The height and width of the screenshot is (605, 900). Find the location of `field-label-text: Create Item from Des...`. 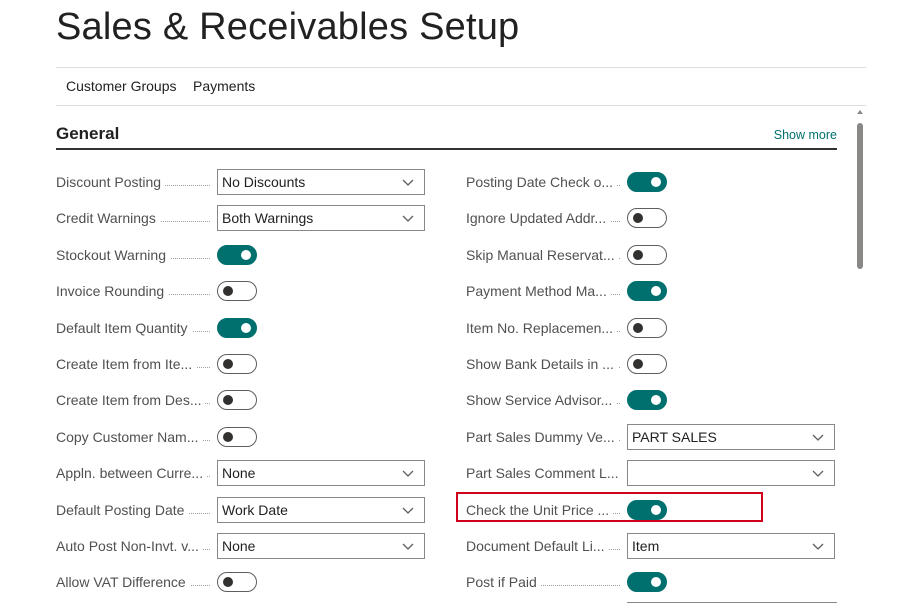

field-label-text: Create Item from Des... is located at coordinates (131, 400).